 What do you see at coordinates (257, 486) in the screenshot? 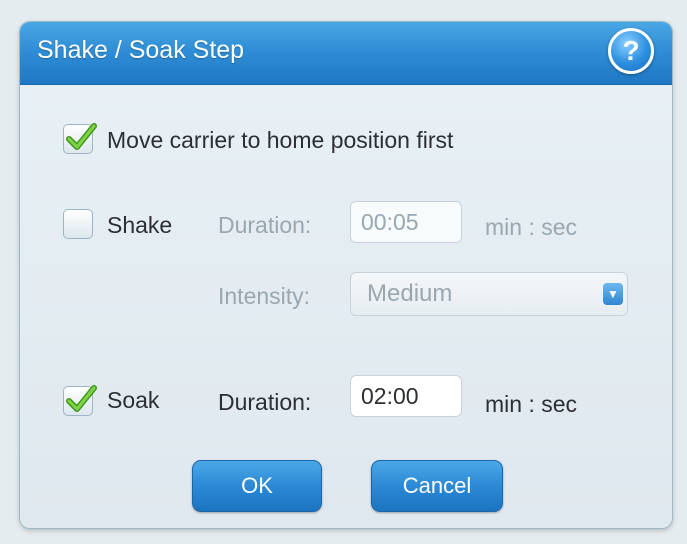
I see `ok-button: OK` at bounding box center [257, 486].